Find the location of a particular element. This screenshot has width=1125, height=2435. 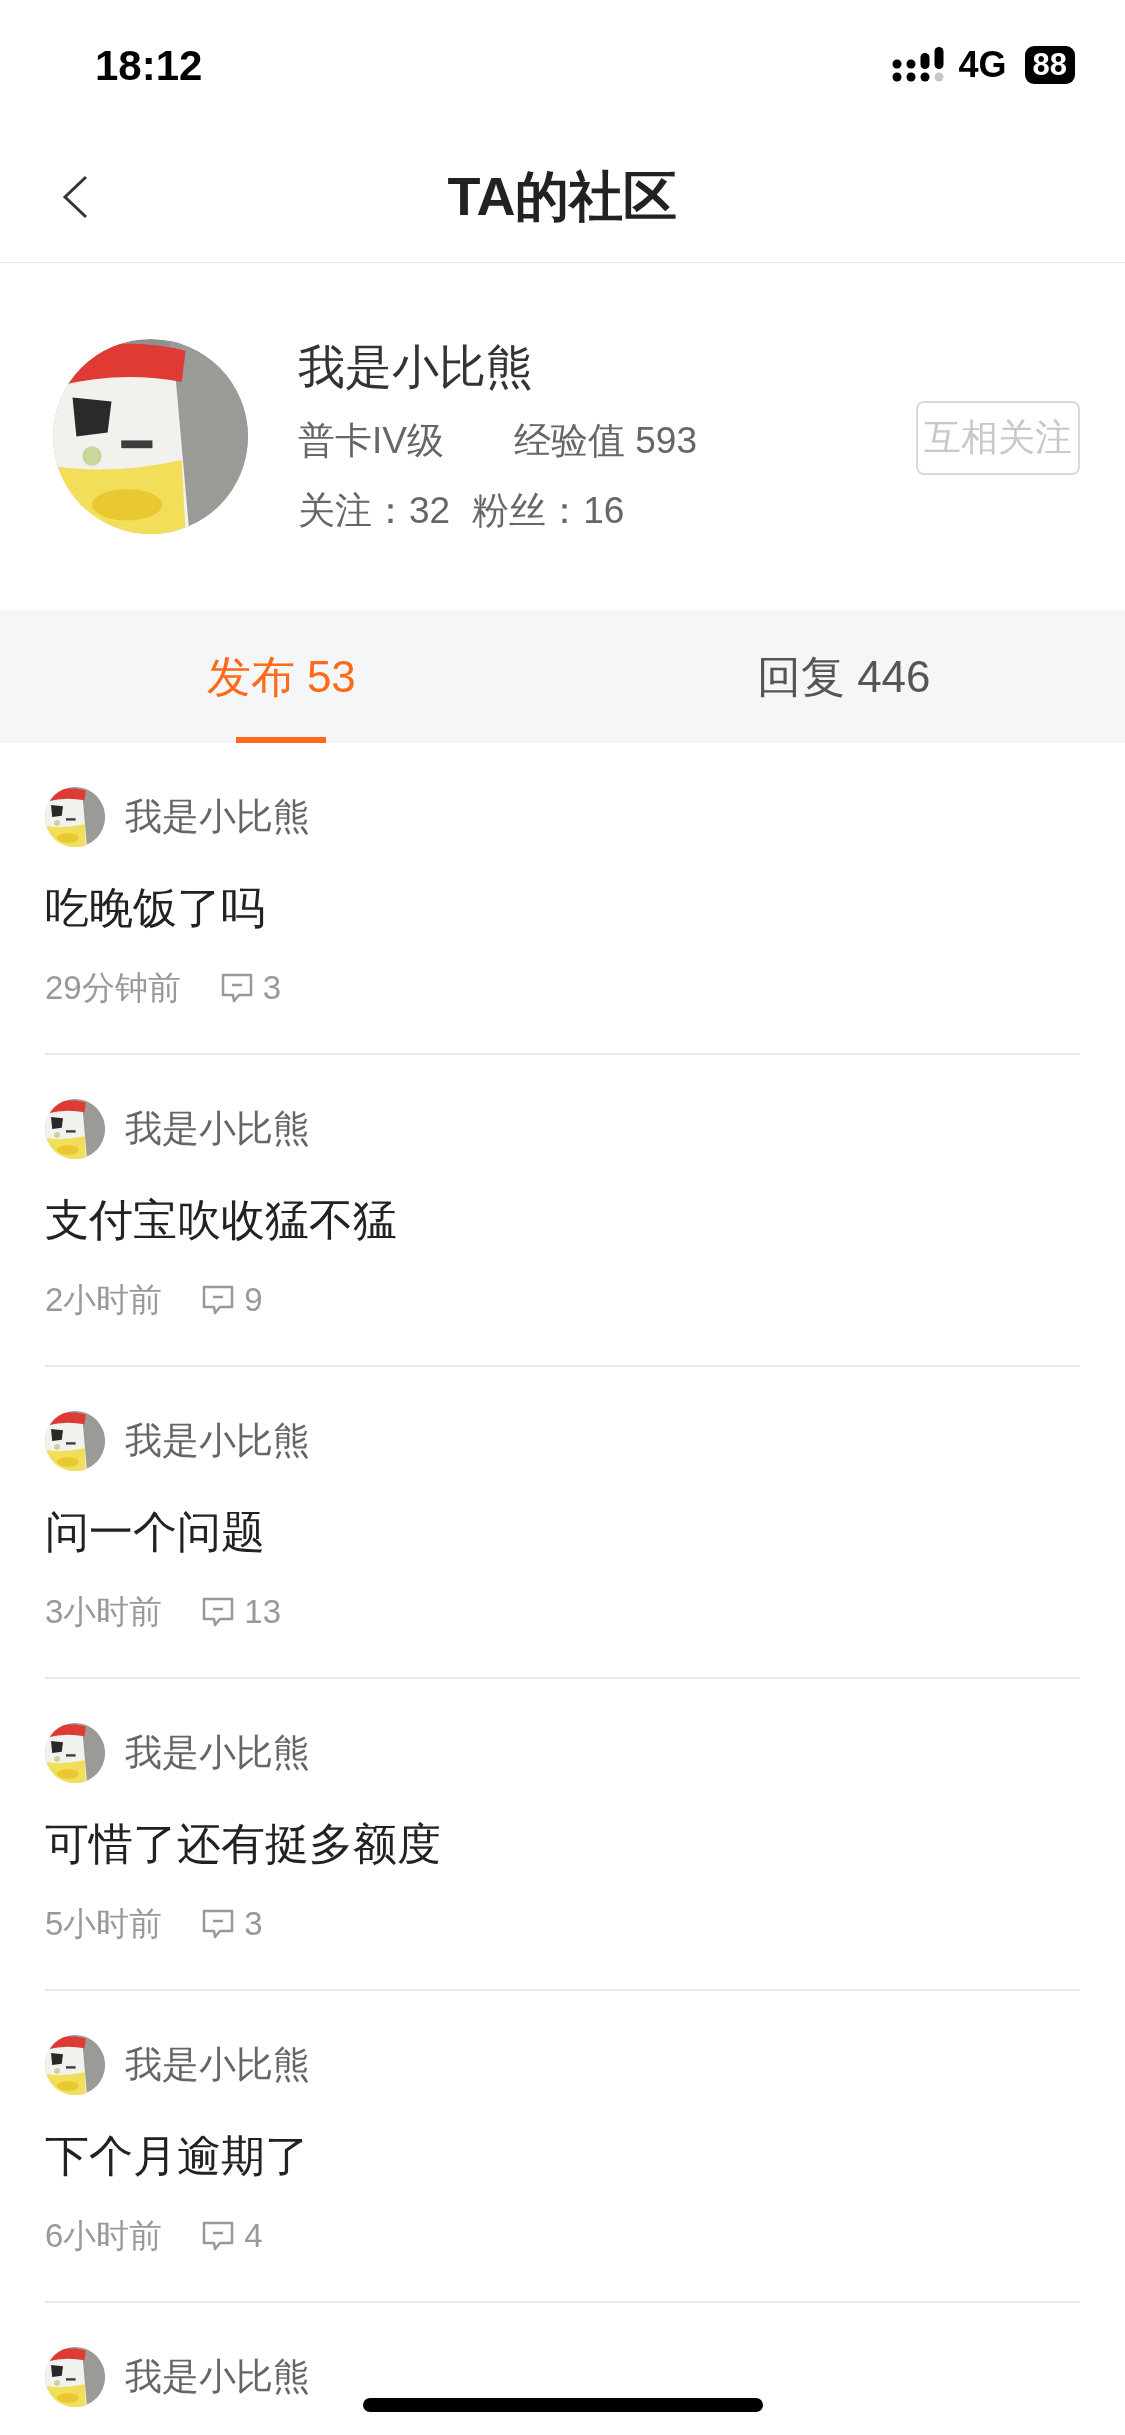

post-title: 问一个问题 is located at coordinates (155, 1532).